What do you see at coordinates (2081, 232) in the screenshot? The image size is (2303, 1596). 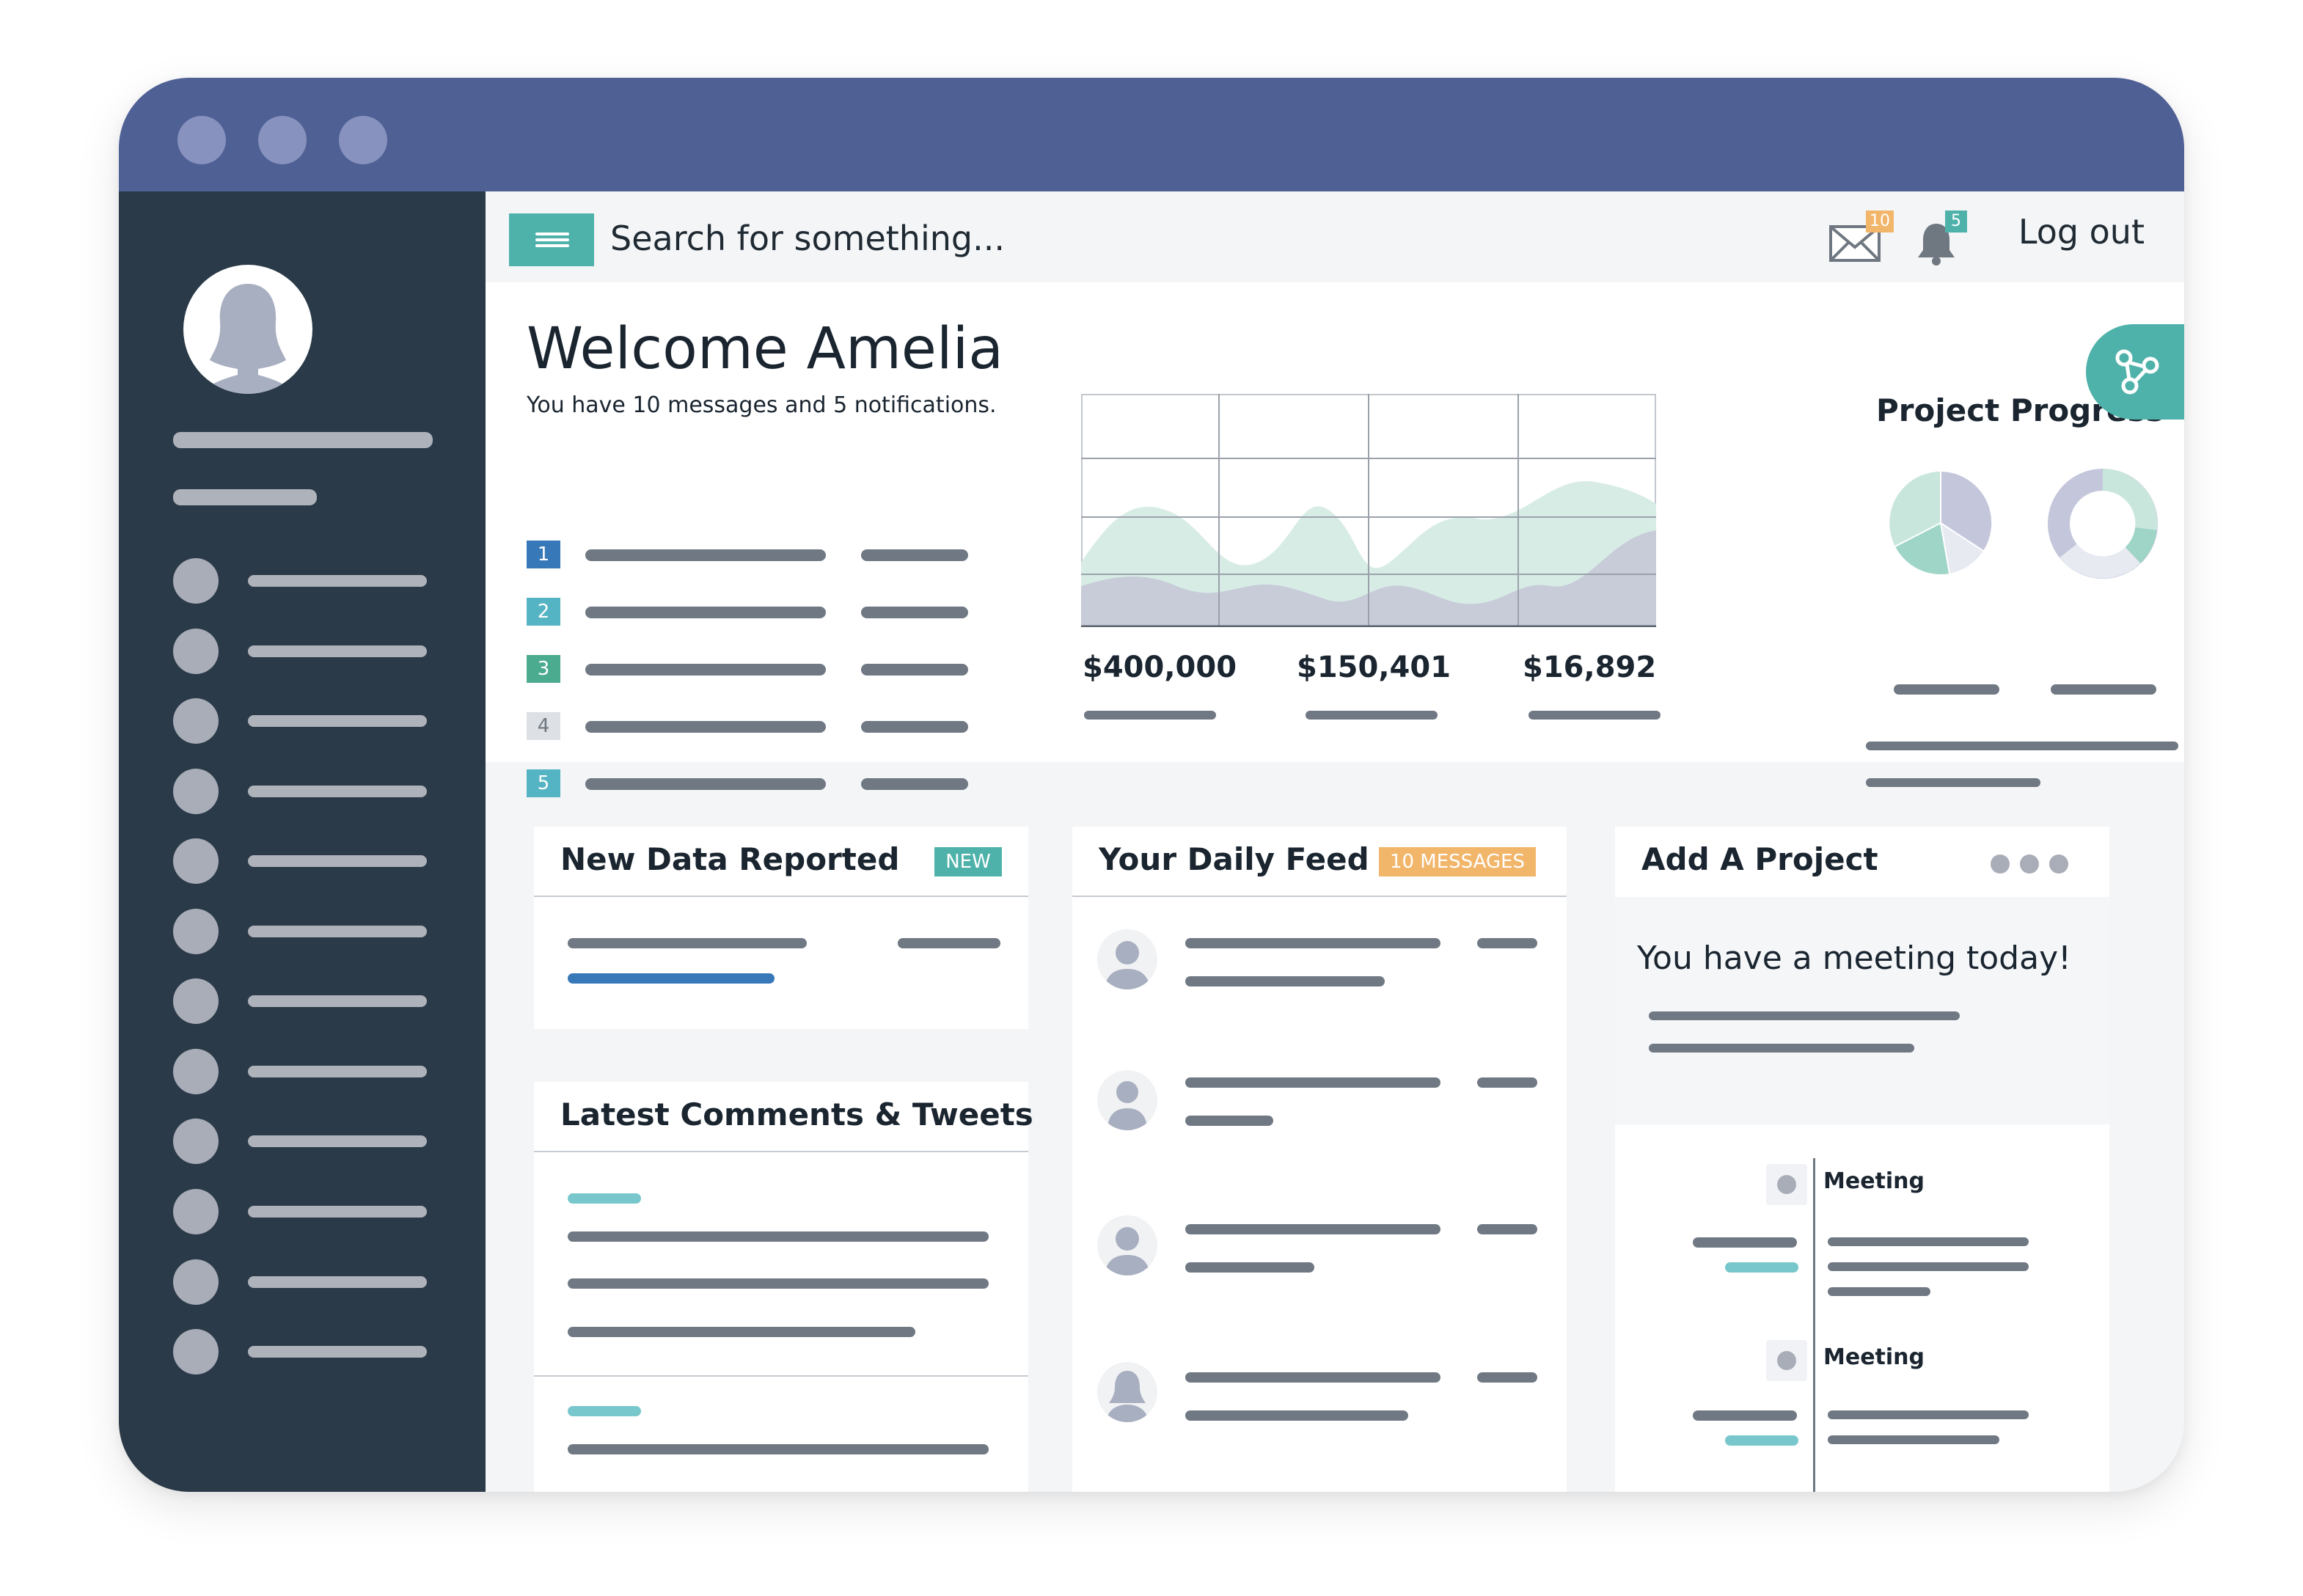 I see `logout-link: Log out` at bounding box center [2081, 232].